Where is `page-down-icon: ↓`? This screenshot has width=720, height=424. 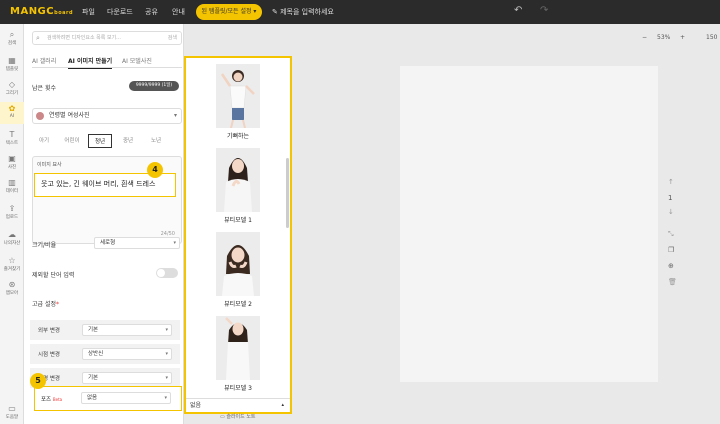
page-down-icon: ↓ is located at coordinates (671, 212).